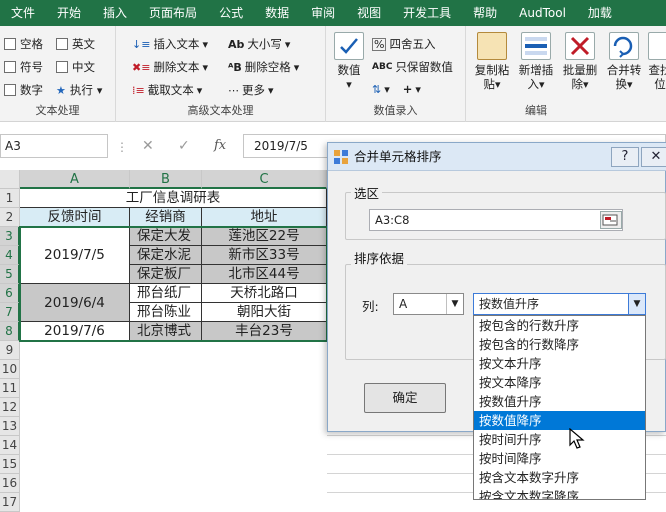 The width and height of the screenshot is (666, 512). Describe the element at coordinates (492, 61) in the screenshot. I see `copy-paste-button: 复制粘贴▾` at that location.